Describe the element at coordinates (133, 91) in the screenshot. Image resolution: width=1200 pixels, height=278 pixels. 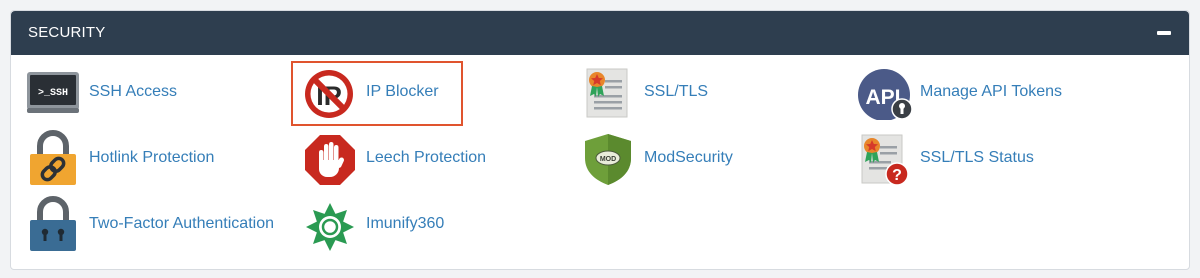
I see `item-label: SSH Access` at that location.